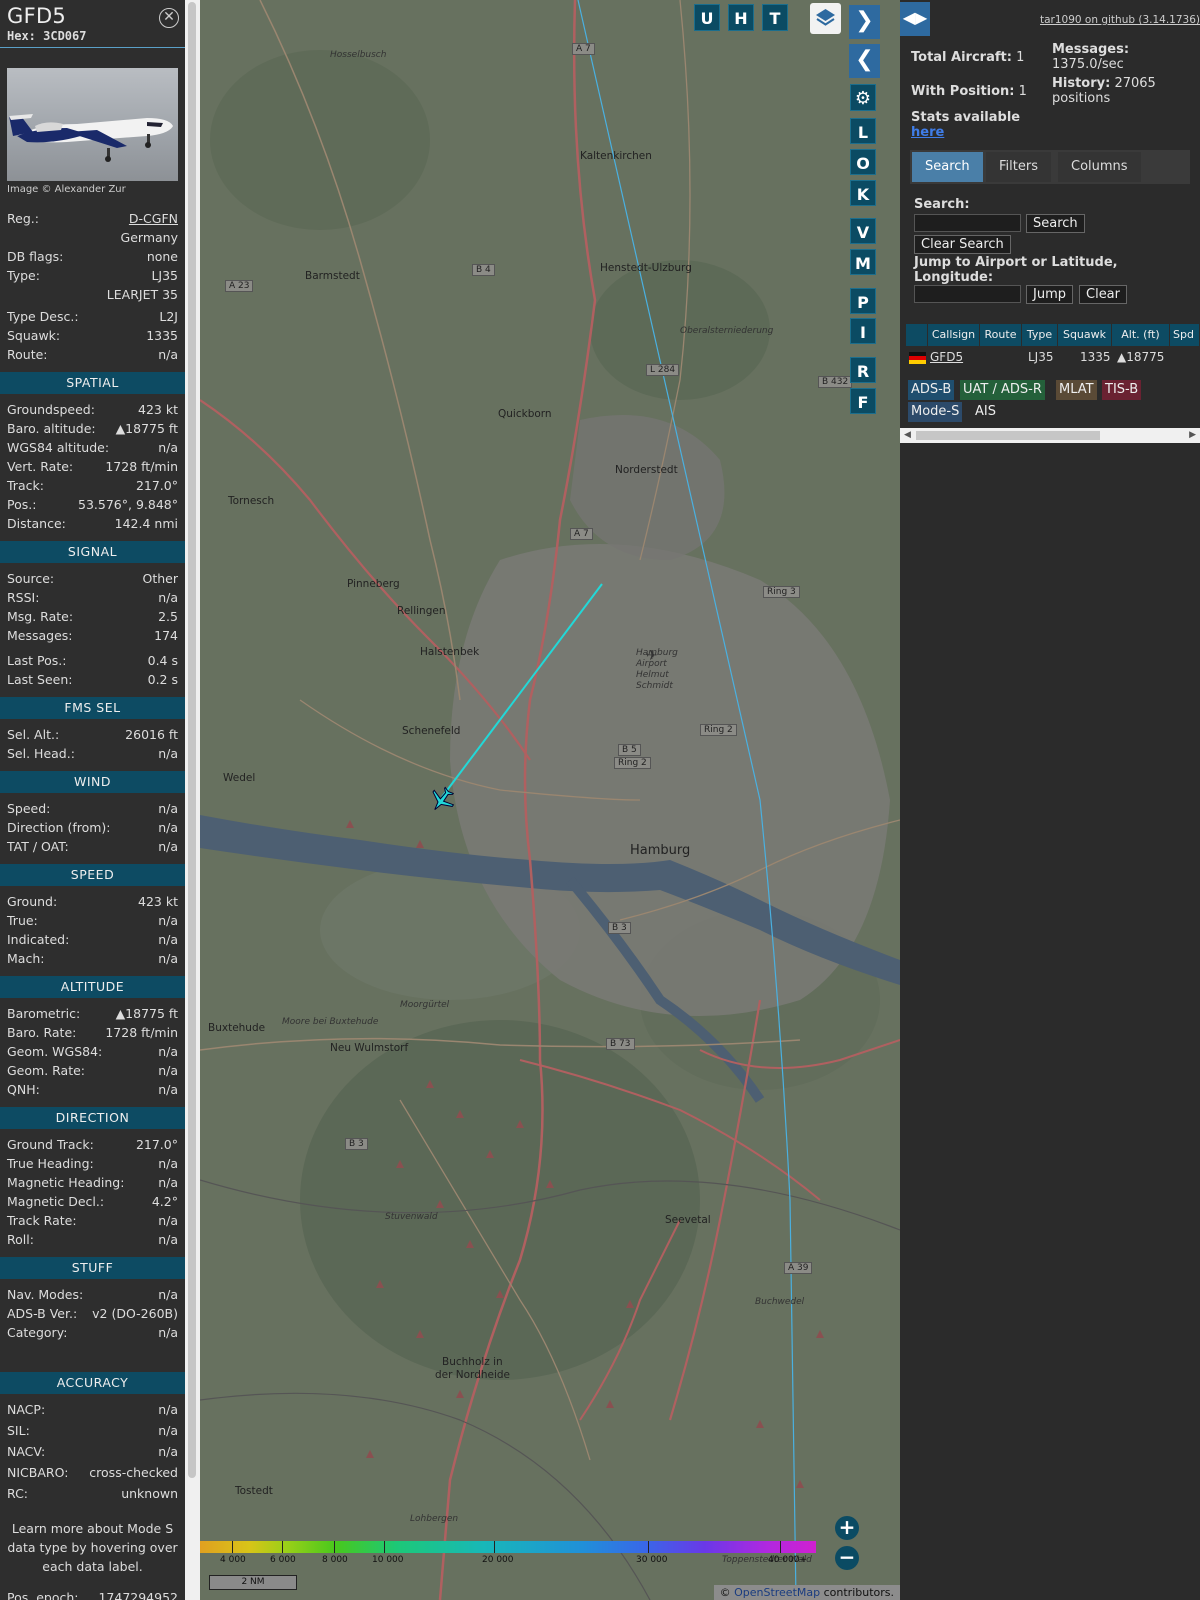 The height and width of the screenshot is (1600, 1200). I want to click on info-label: RC:, so click(17, 1494).